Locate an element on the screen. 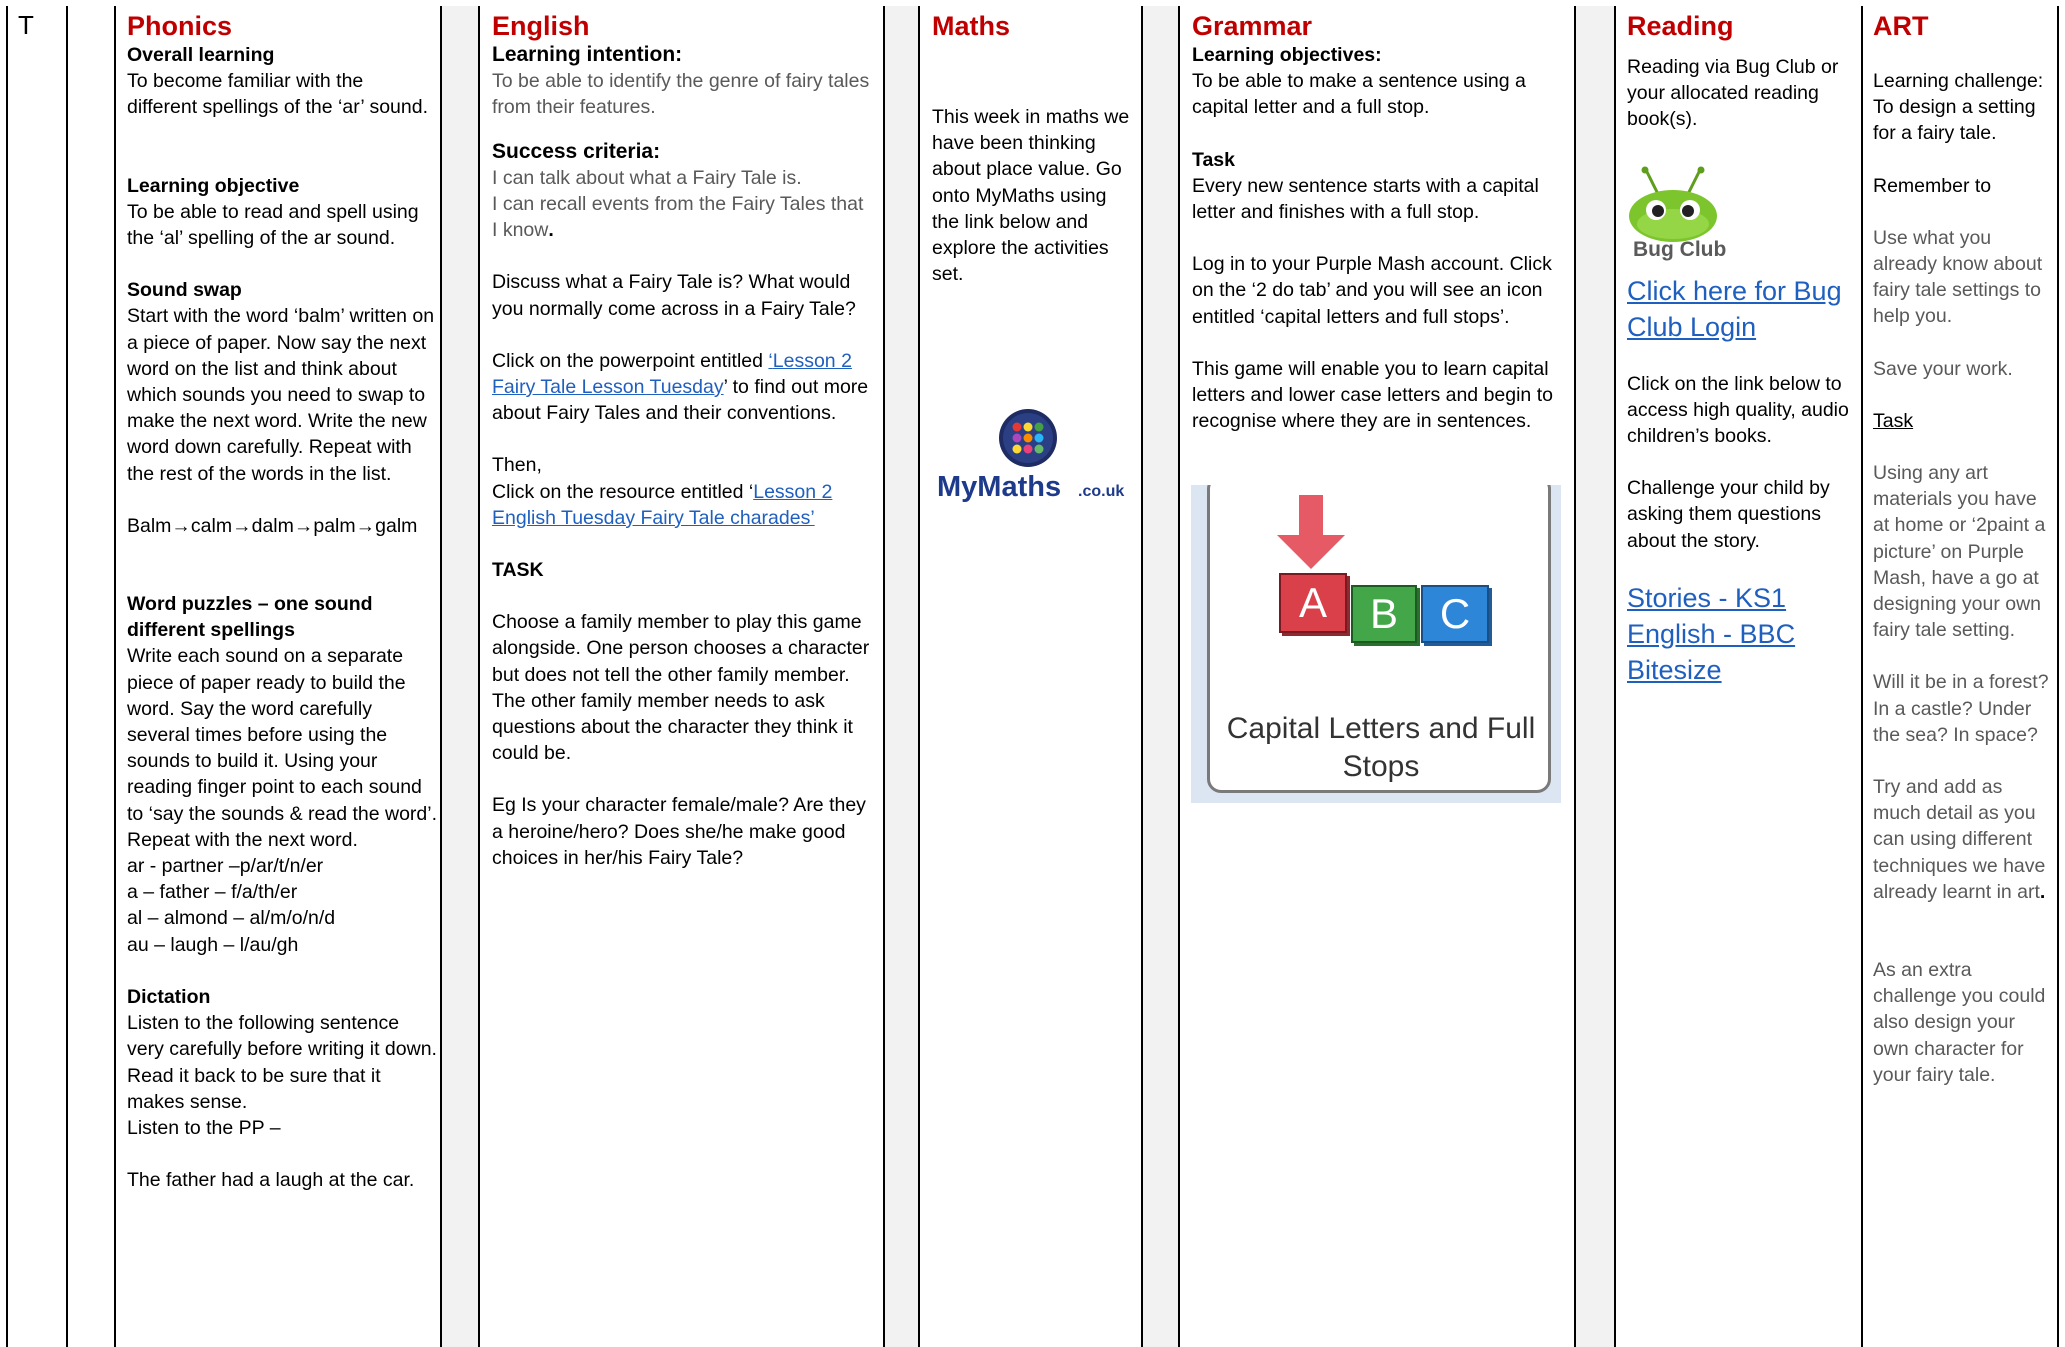  letter-c: C is located at coordinates (1455, 613).